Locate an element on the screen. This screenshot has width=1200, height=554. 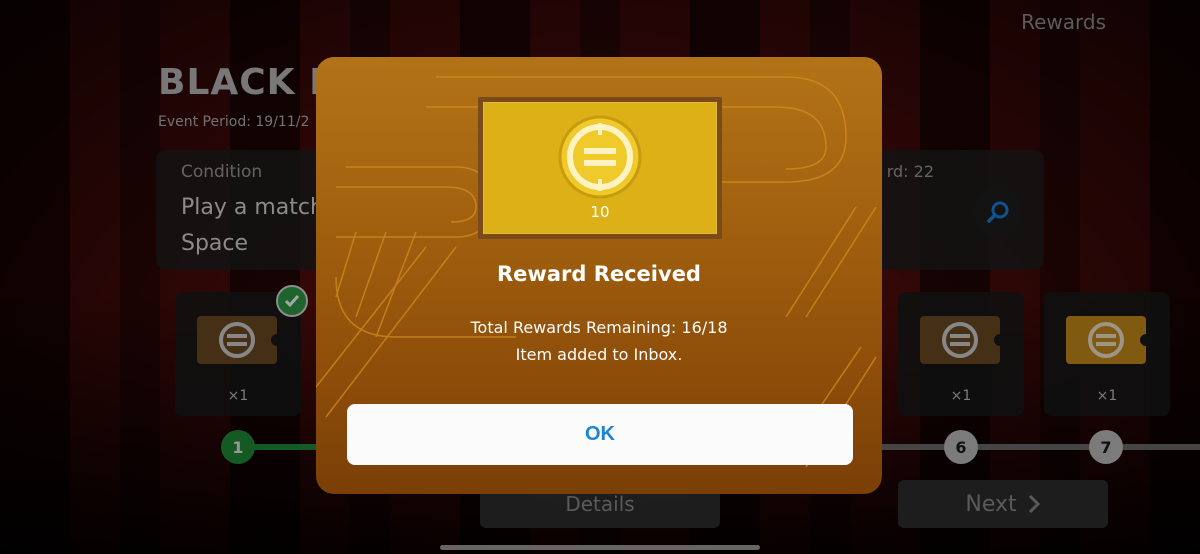
efootball-coin-icon is located at coordinates (600, 157).